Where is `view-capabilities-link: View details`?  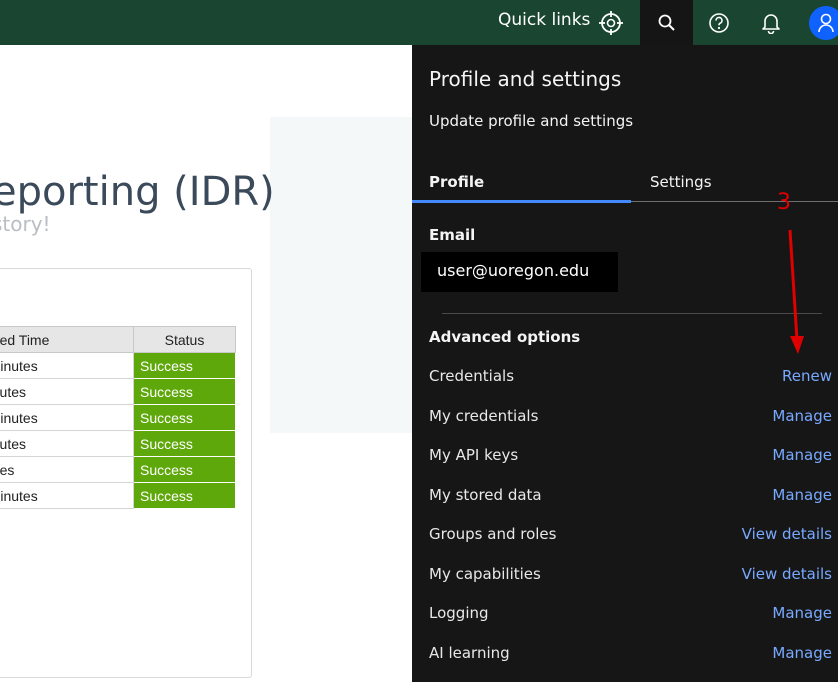 view-capabilities-link: View details is located at coordinates (787, 574).